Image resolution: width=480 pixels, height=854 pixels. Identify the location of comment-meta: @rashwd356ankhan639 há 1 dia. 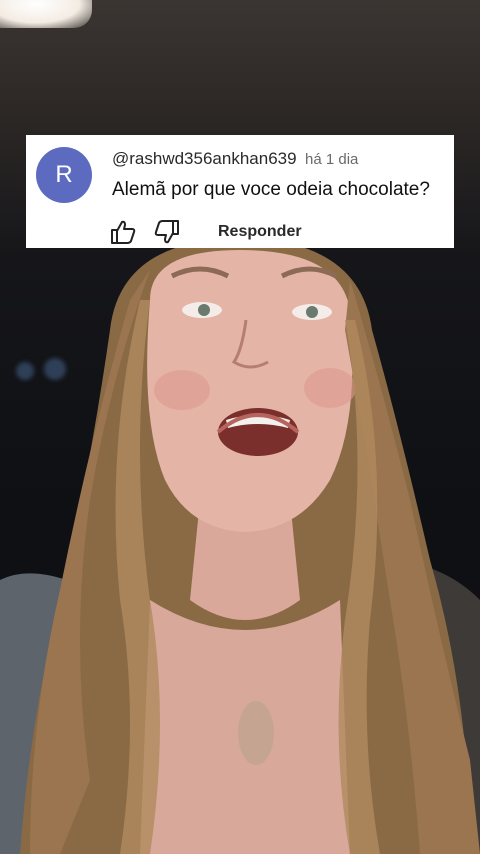
(235, 159).